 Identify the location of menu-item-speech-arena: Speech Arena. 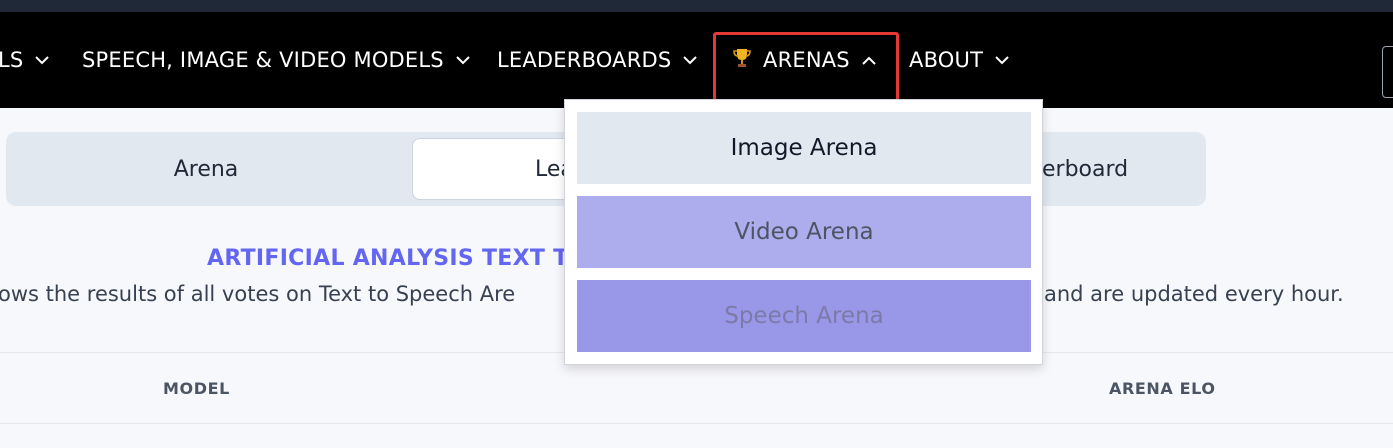
(804, 316).